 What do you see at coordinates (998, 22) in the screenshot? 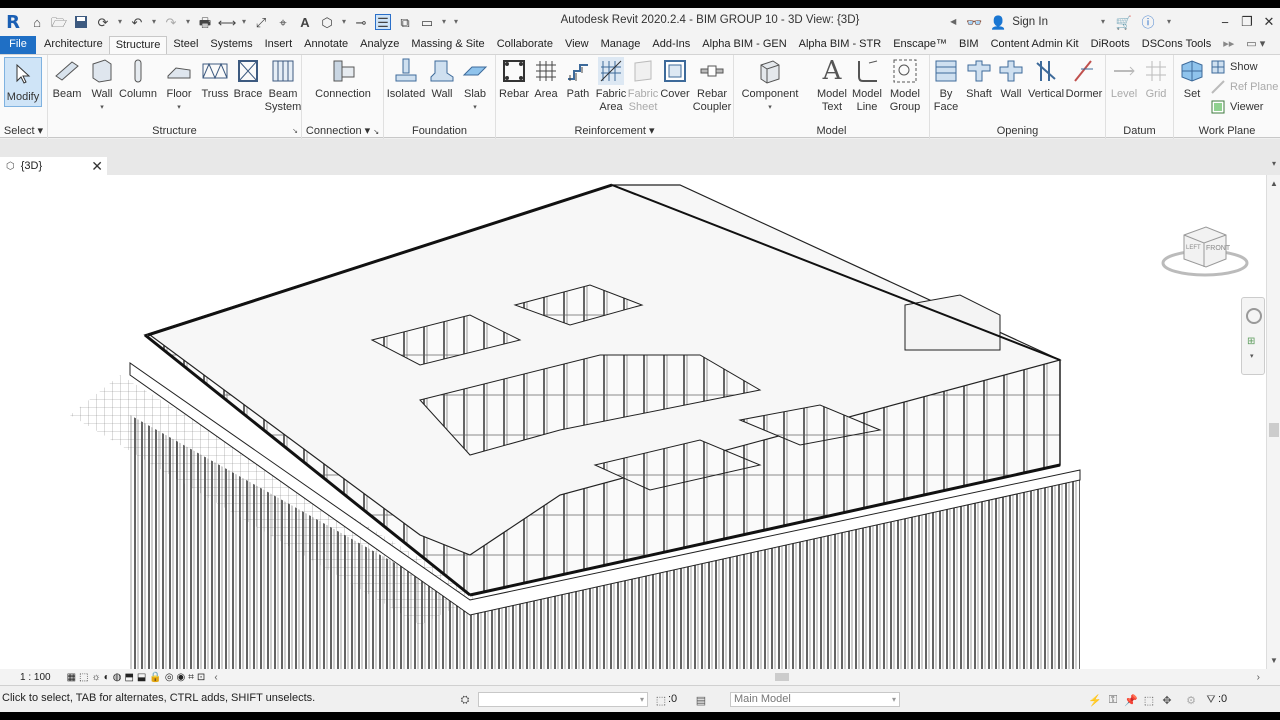
I see `user-icon: 👤` at bounding box center [998, 22].